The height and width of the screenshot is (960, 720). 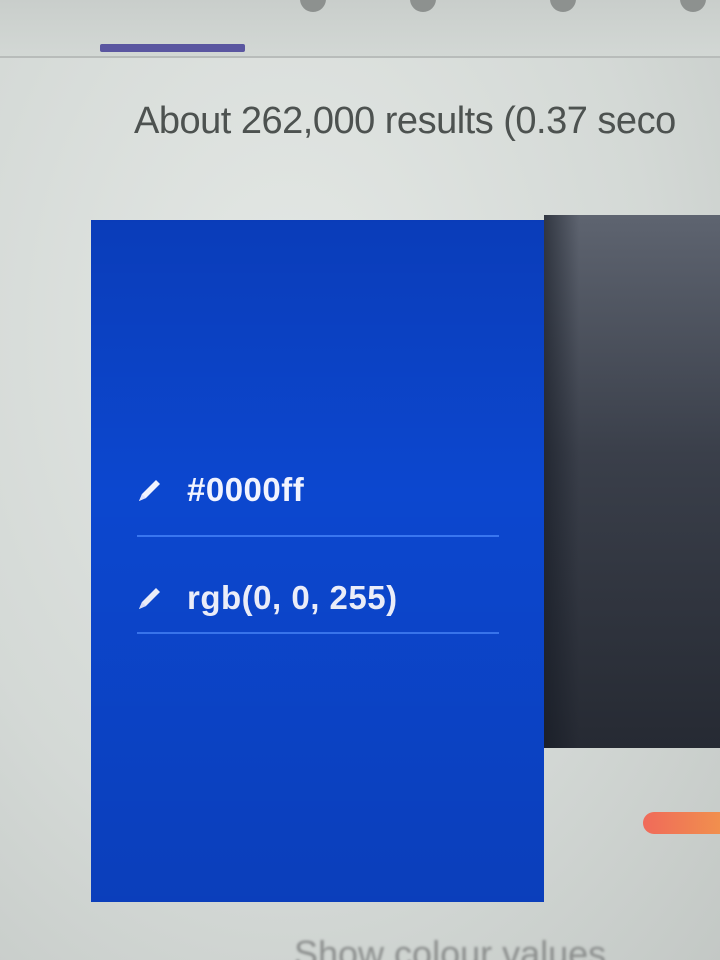 I want to click on show-colour-values-link: Show colour values, so click(x=450, y=946).